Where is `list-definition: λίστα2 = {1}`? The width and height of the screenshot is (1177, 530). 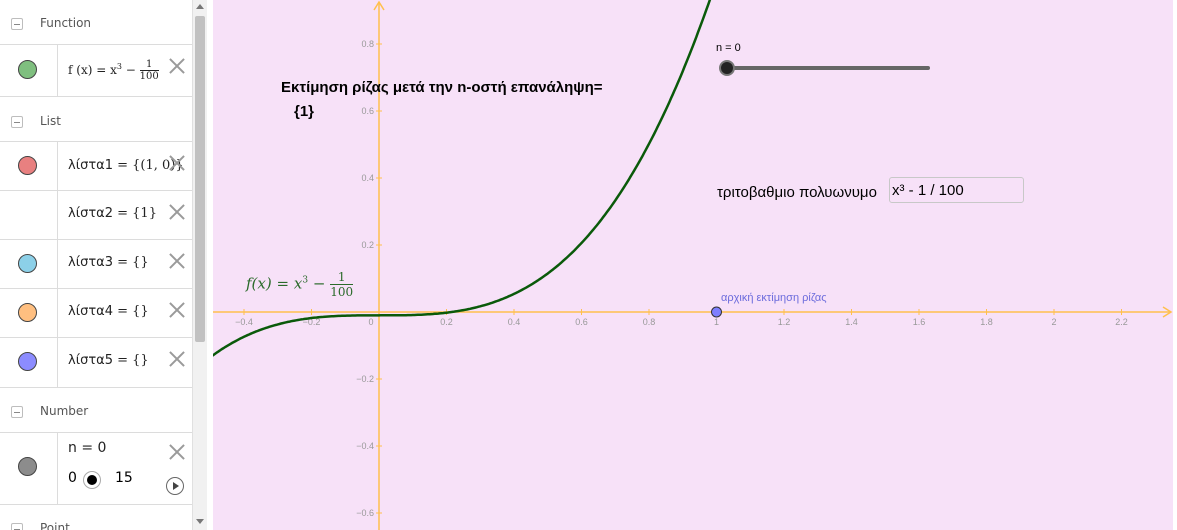 list-definition: λίστα2 = {1} is located at coordinates (112, 213).